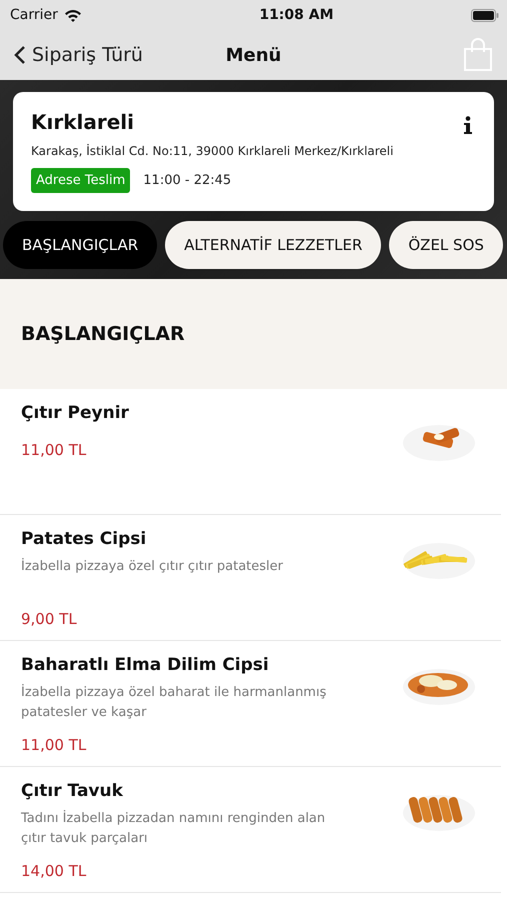 This screenshot has width=507, height=900. Describe the element at coordinates (152, 566) in the screenshot. I see `item-description: İzabella pizzaya özel çıtır çıtır patatesler` at that location.